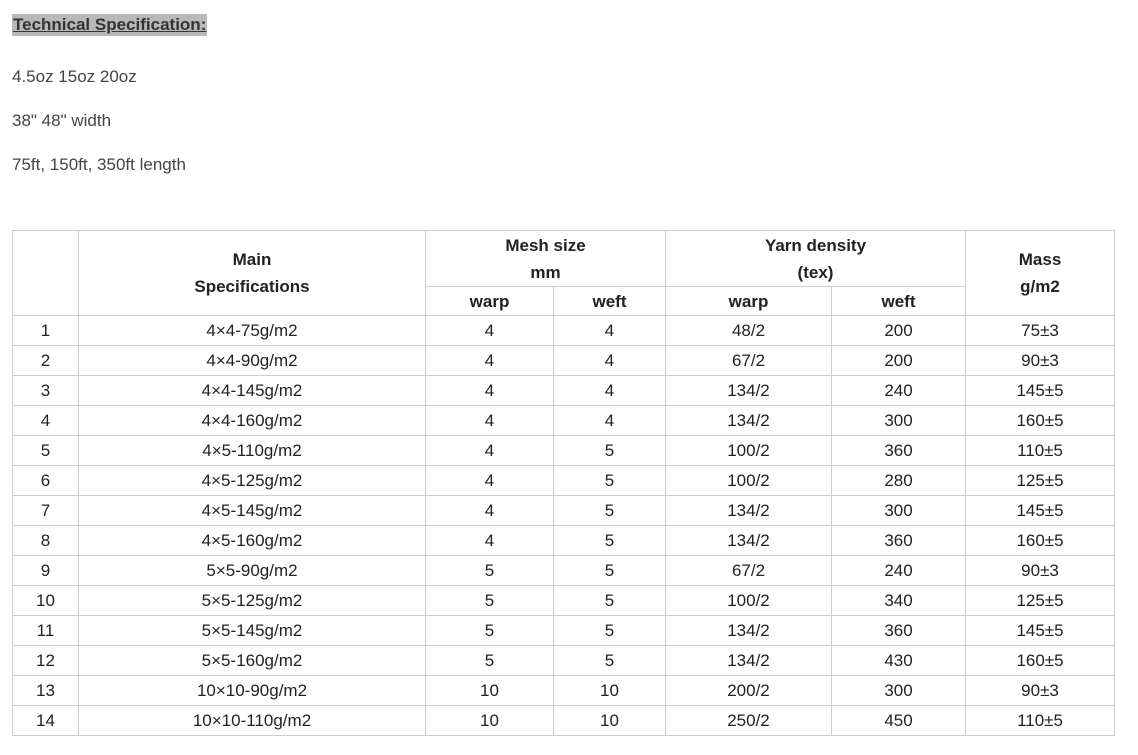 The width and height of the screenshot is (1138, 755). What do you see at coordinates (252, 660) in the screenshot?
I see `cell-main-specification: 5×5-160g/m2` at bounding box center [252, 660].